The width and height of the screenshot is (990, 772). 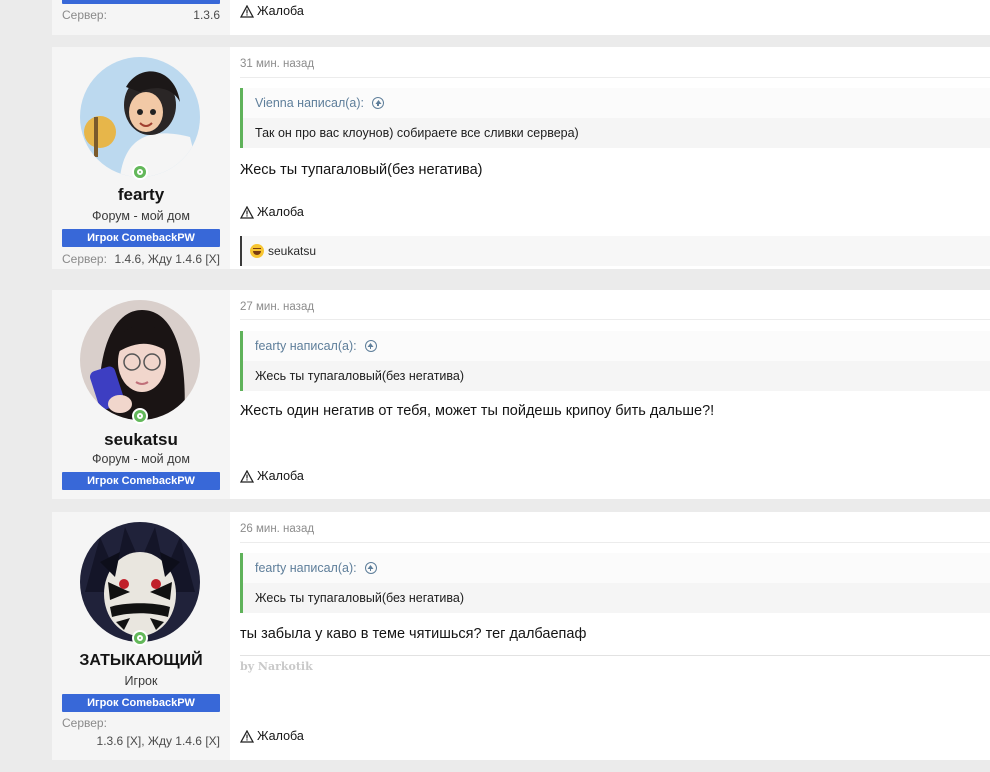 I want to click on user-server-row: Сервер: 1.4.6, Жду 1.4.6 [X], so click(x=141, y=259).